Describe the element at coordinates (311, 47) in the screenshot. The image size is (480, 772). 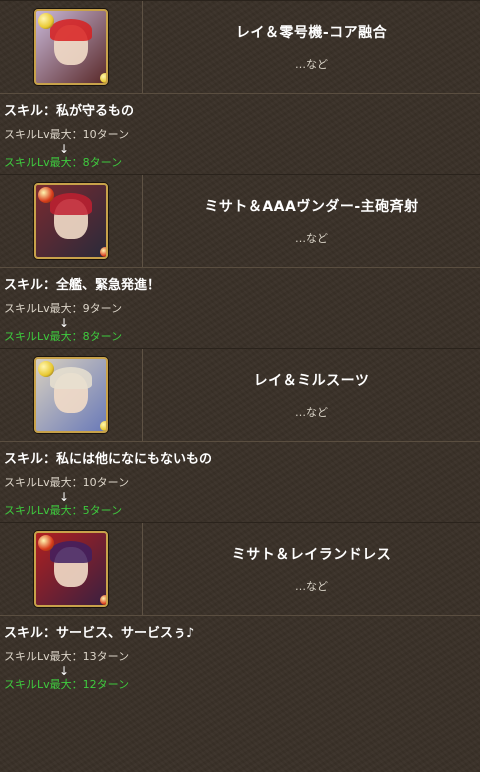
I see `monster-name-cell: レイ＆零号機-コア融合 …など` at that location.